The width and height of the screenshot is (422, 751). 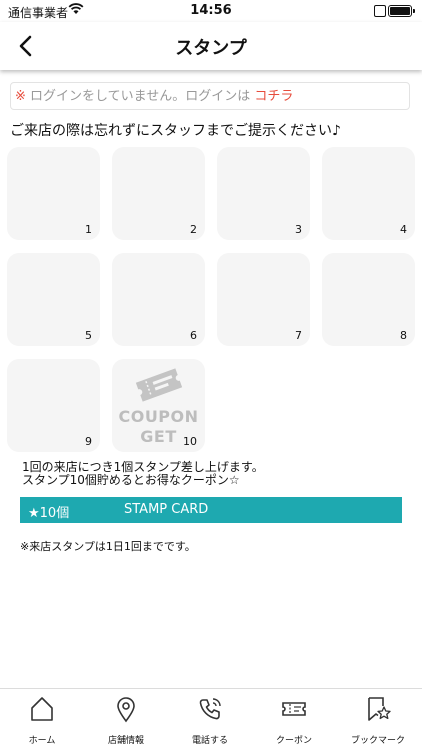 I want to click on login-notice: ※ ログインをしていません。ログインは コチラ, so click(x=210, y=96).